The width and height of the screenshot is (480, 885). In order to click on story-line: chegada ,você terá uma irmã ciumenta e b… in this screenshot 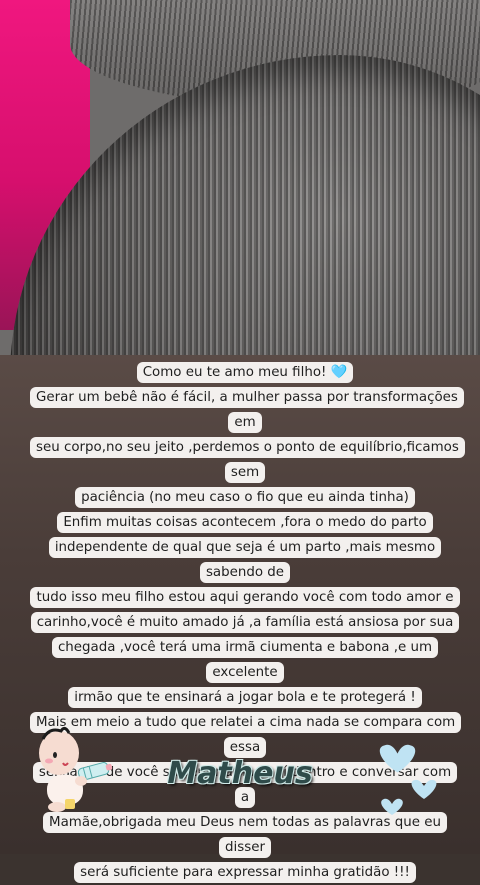, I will do `click(245, 660)`.